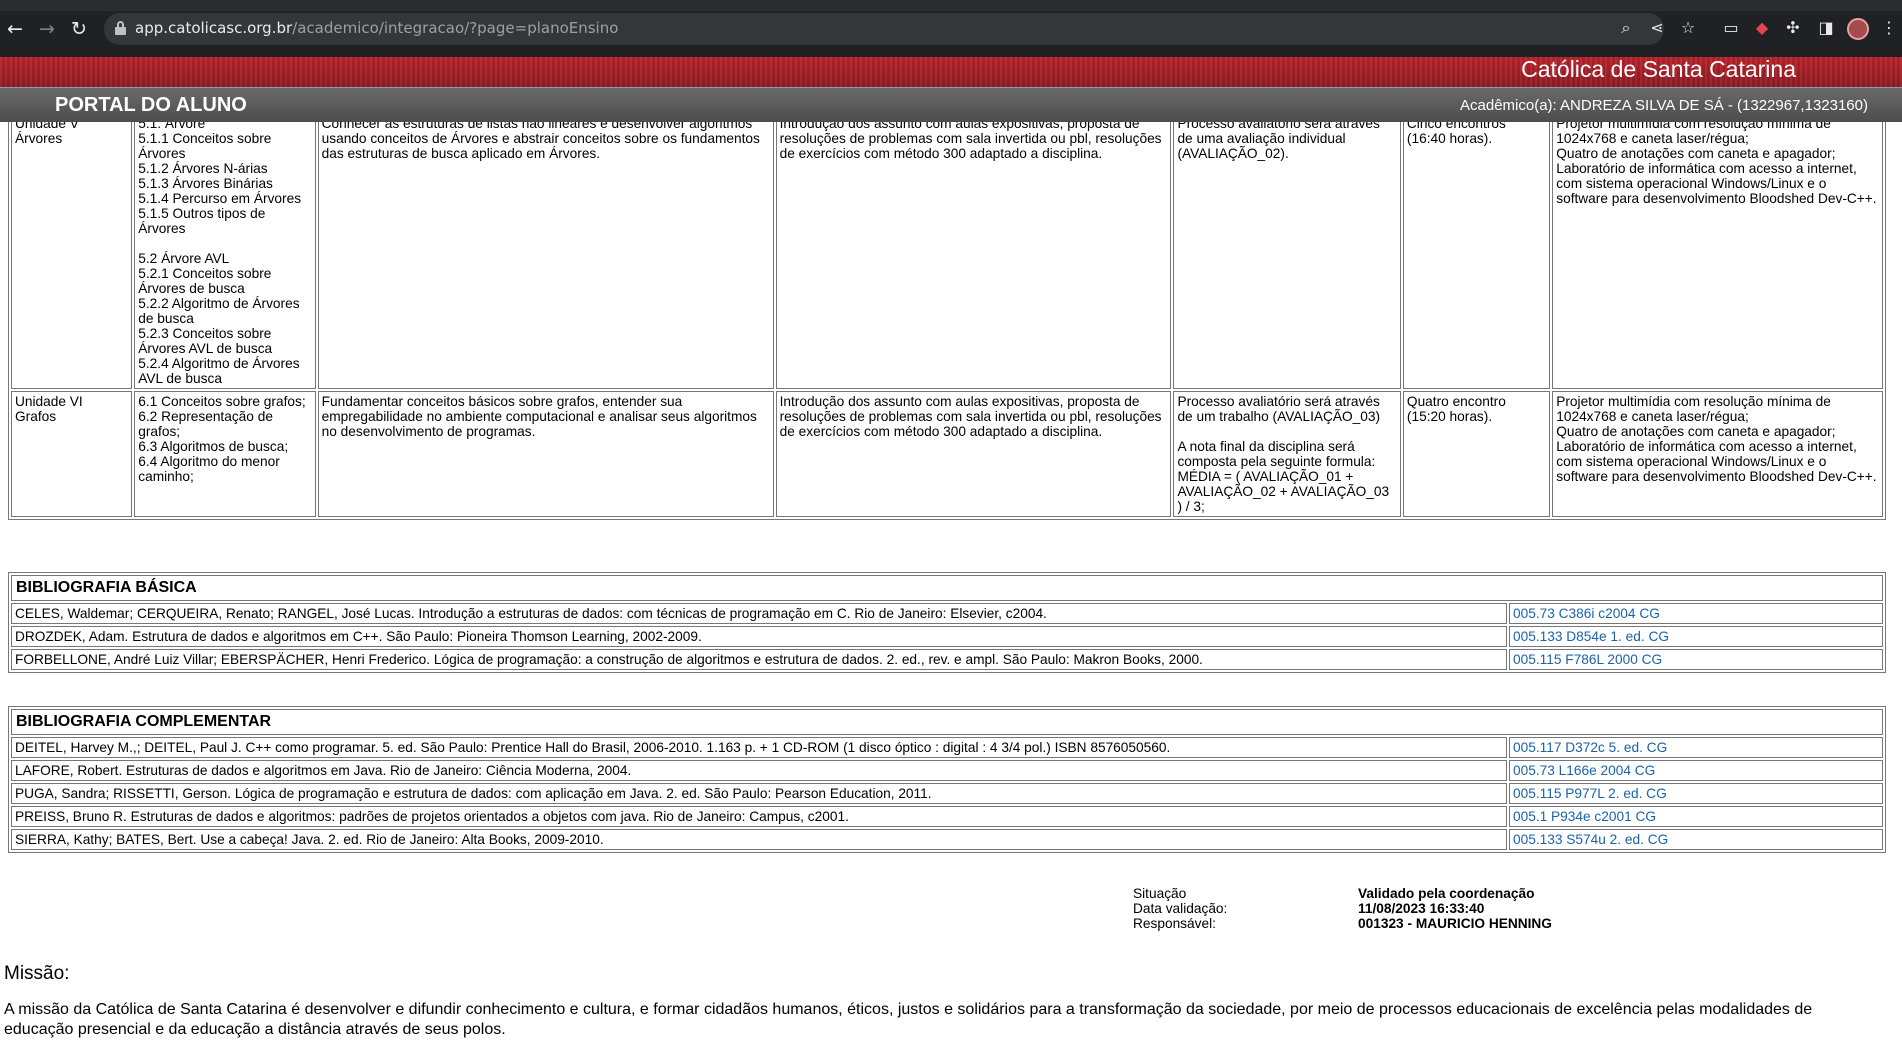  I want to click on menu-icon: ⋮, so click(1889, 28).